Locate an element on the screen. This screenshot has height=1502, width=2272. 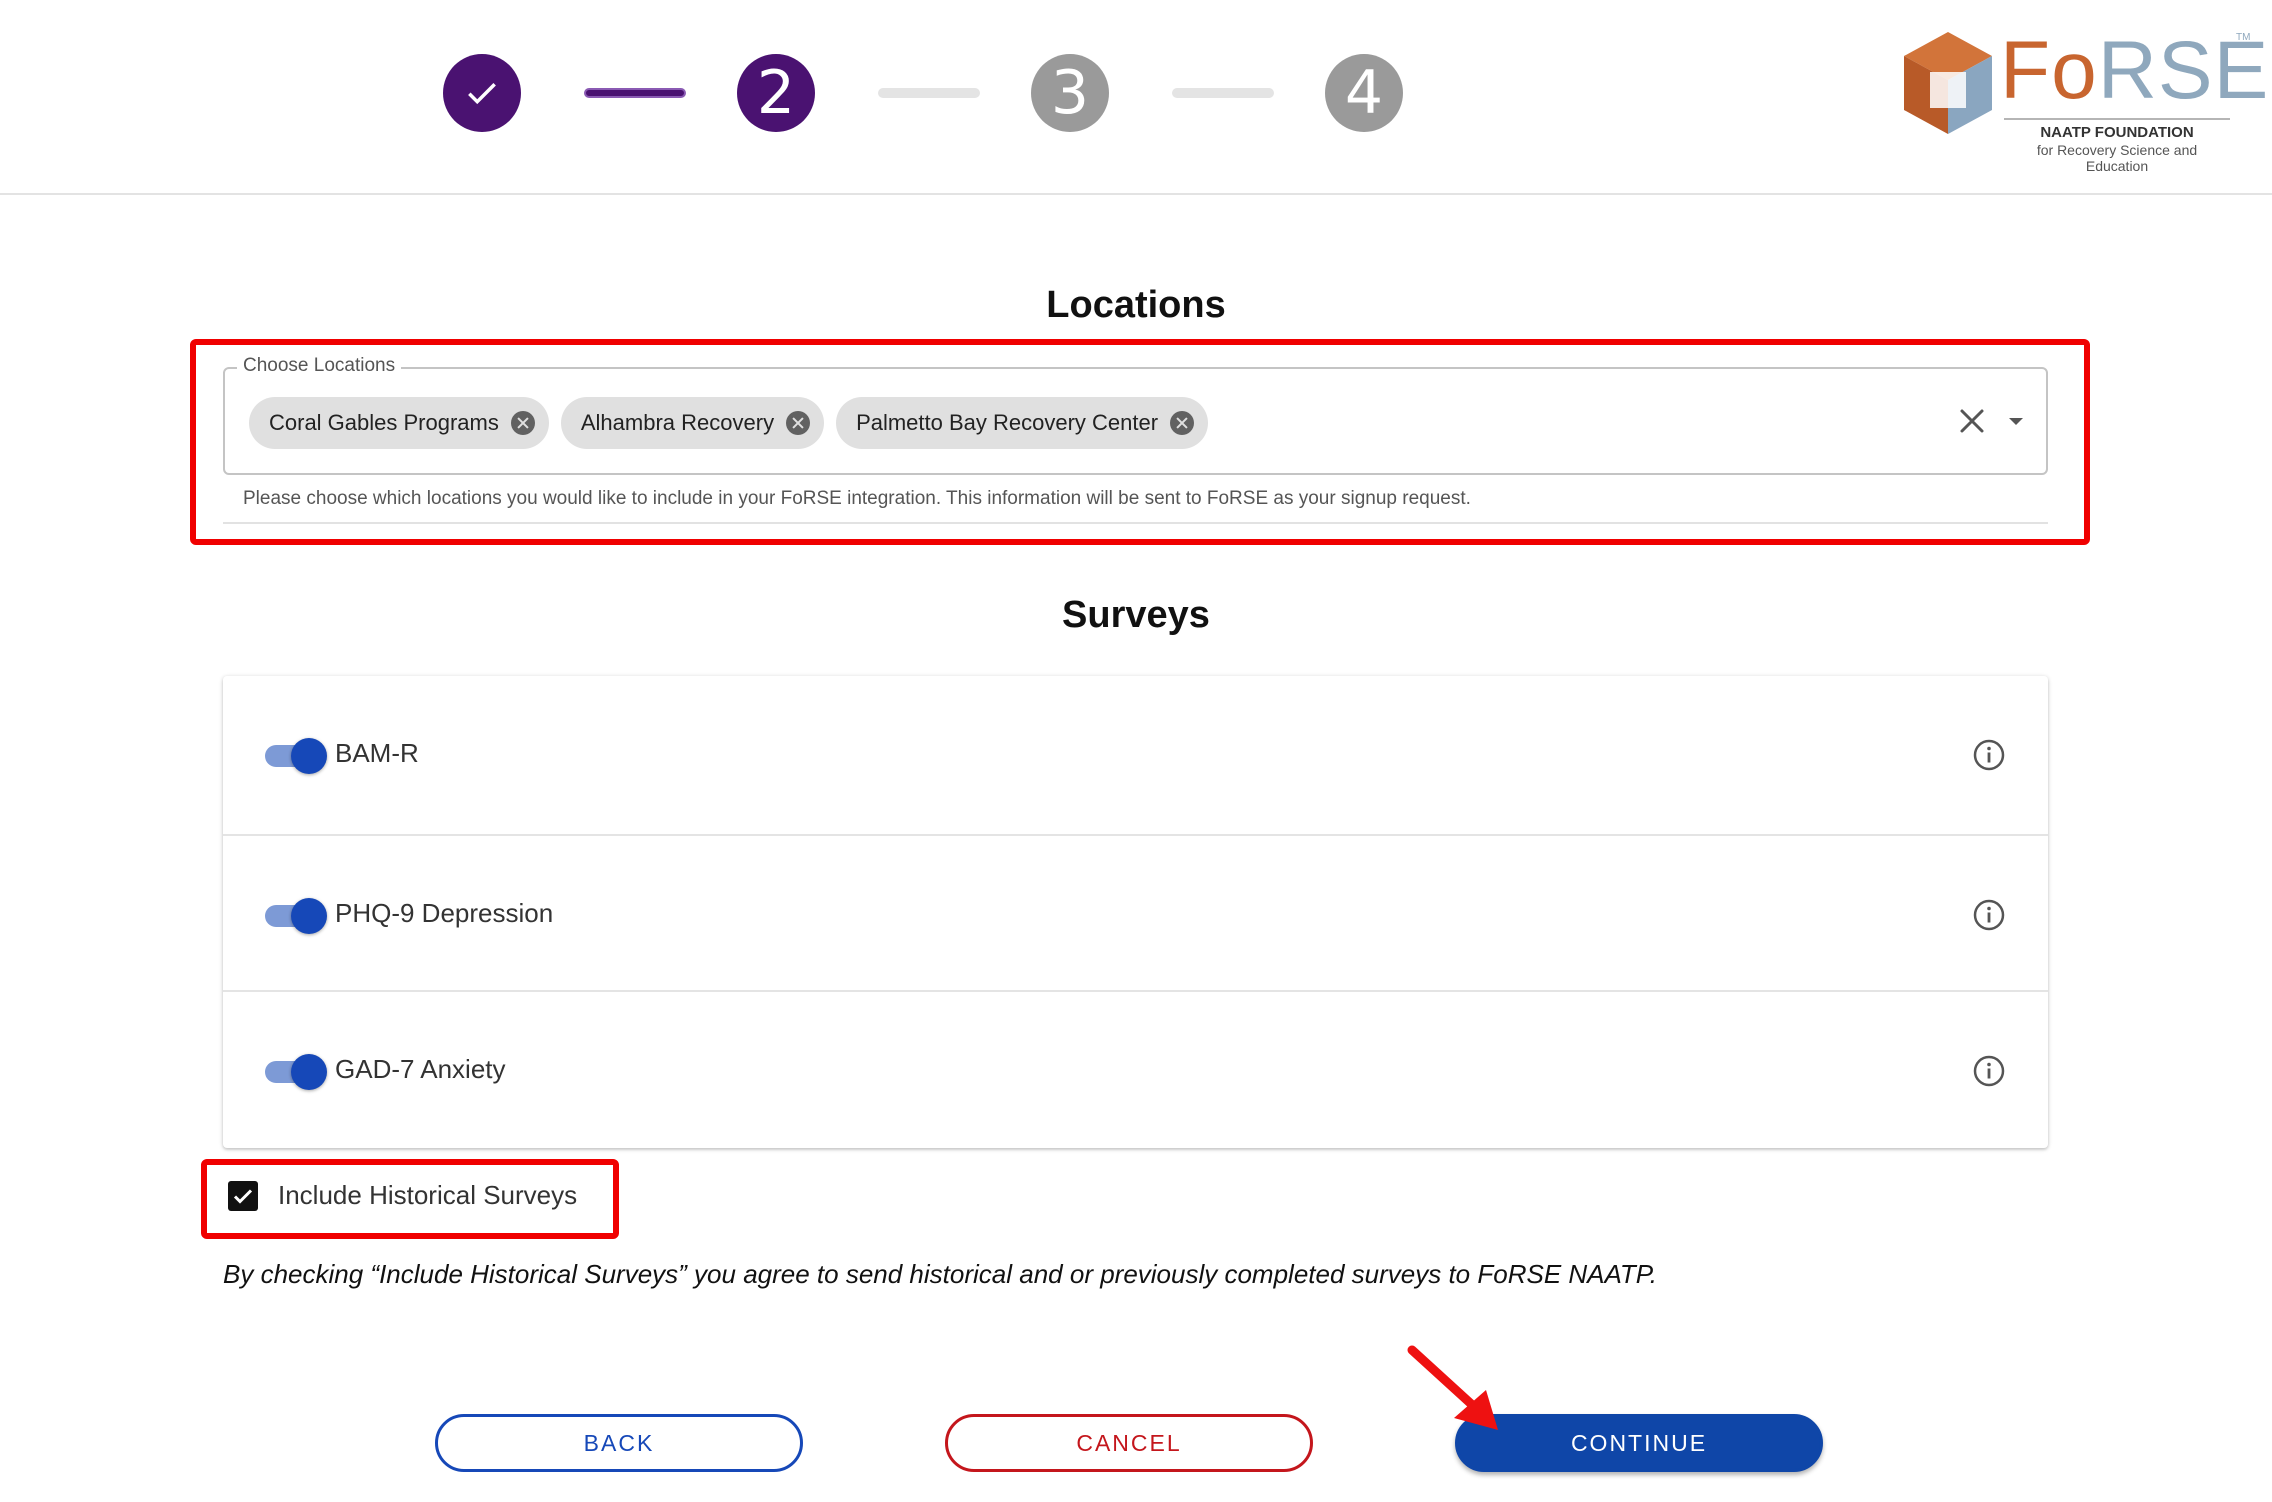
logo-wordmark: FoRSE is located at coordinates (2135, 70).